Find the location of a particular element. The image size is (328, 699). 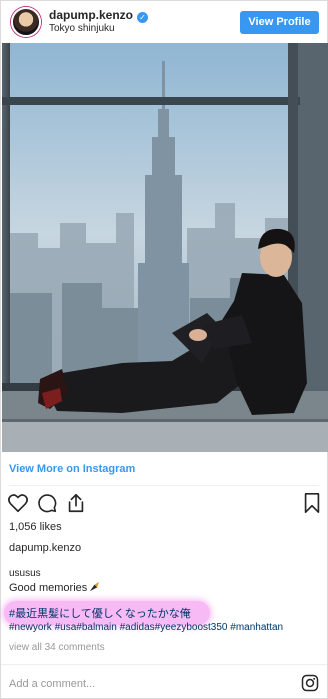

view-more-link: View More on Instagram is located at coordinates (72, 469).